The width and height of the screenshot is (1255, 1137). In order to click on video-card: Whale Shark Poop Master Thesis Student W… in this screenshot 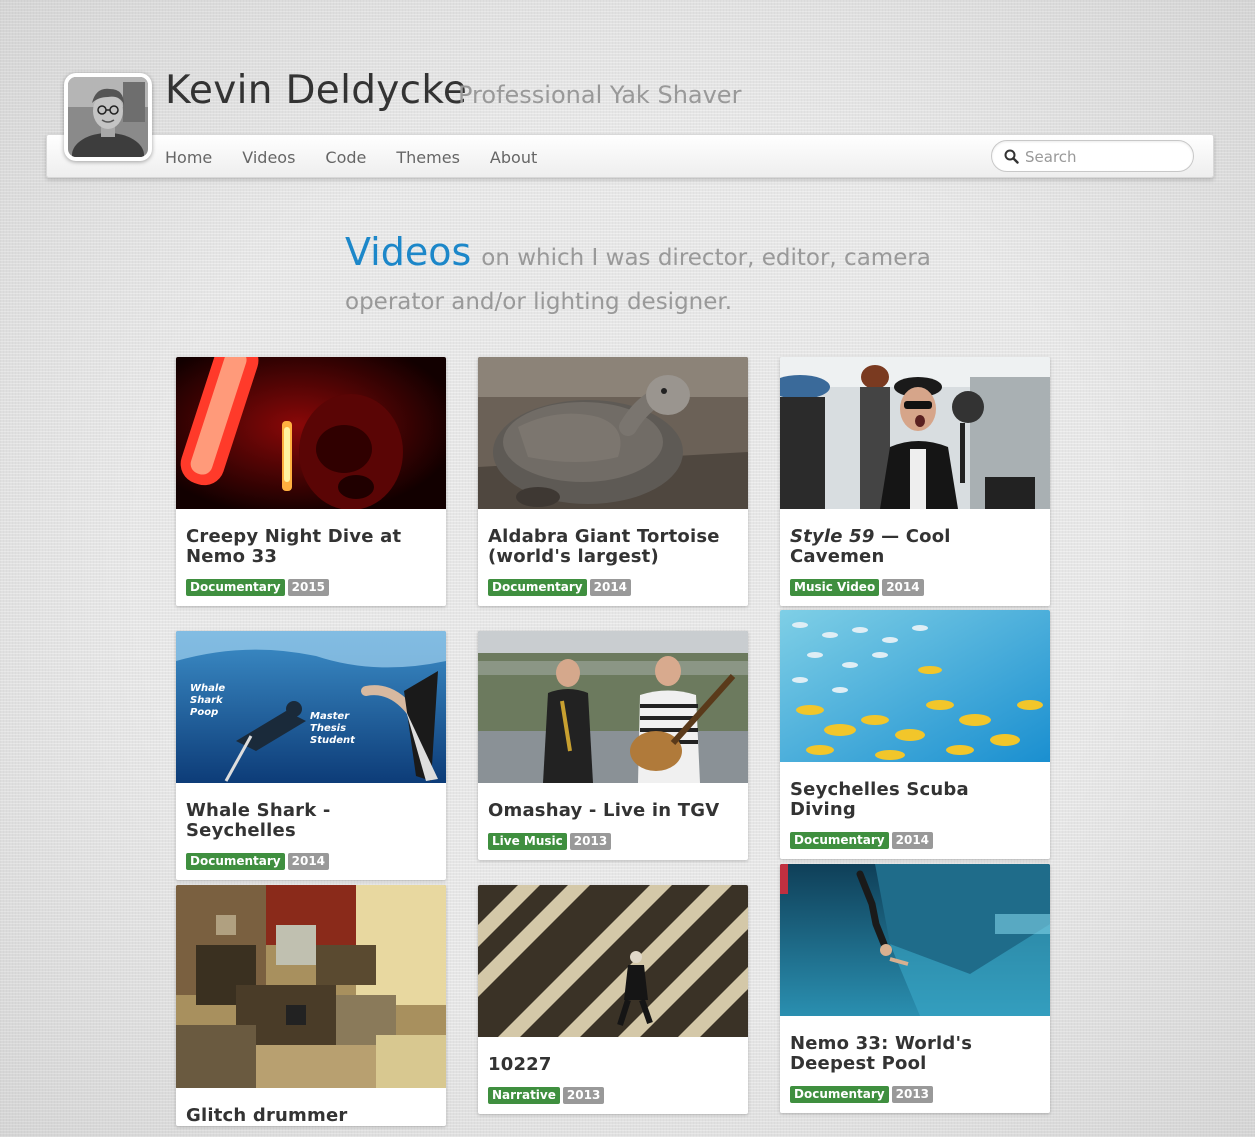, I will do `click(311, 755)`.